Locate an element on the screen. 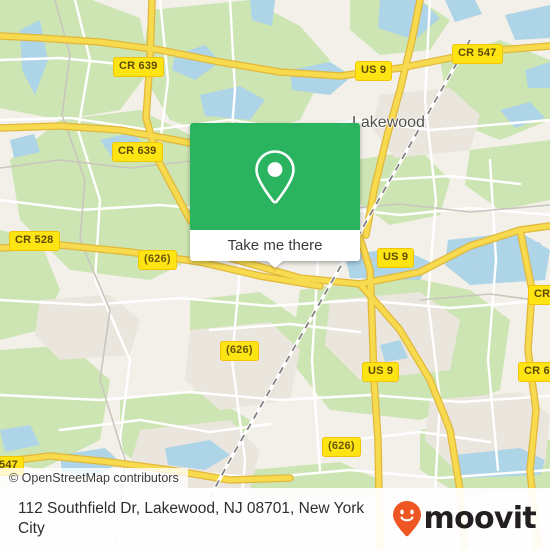 The image size is (550, 550). osm-attribution: © OpenStreetMap contributors is located at coordinates (94, 478).